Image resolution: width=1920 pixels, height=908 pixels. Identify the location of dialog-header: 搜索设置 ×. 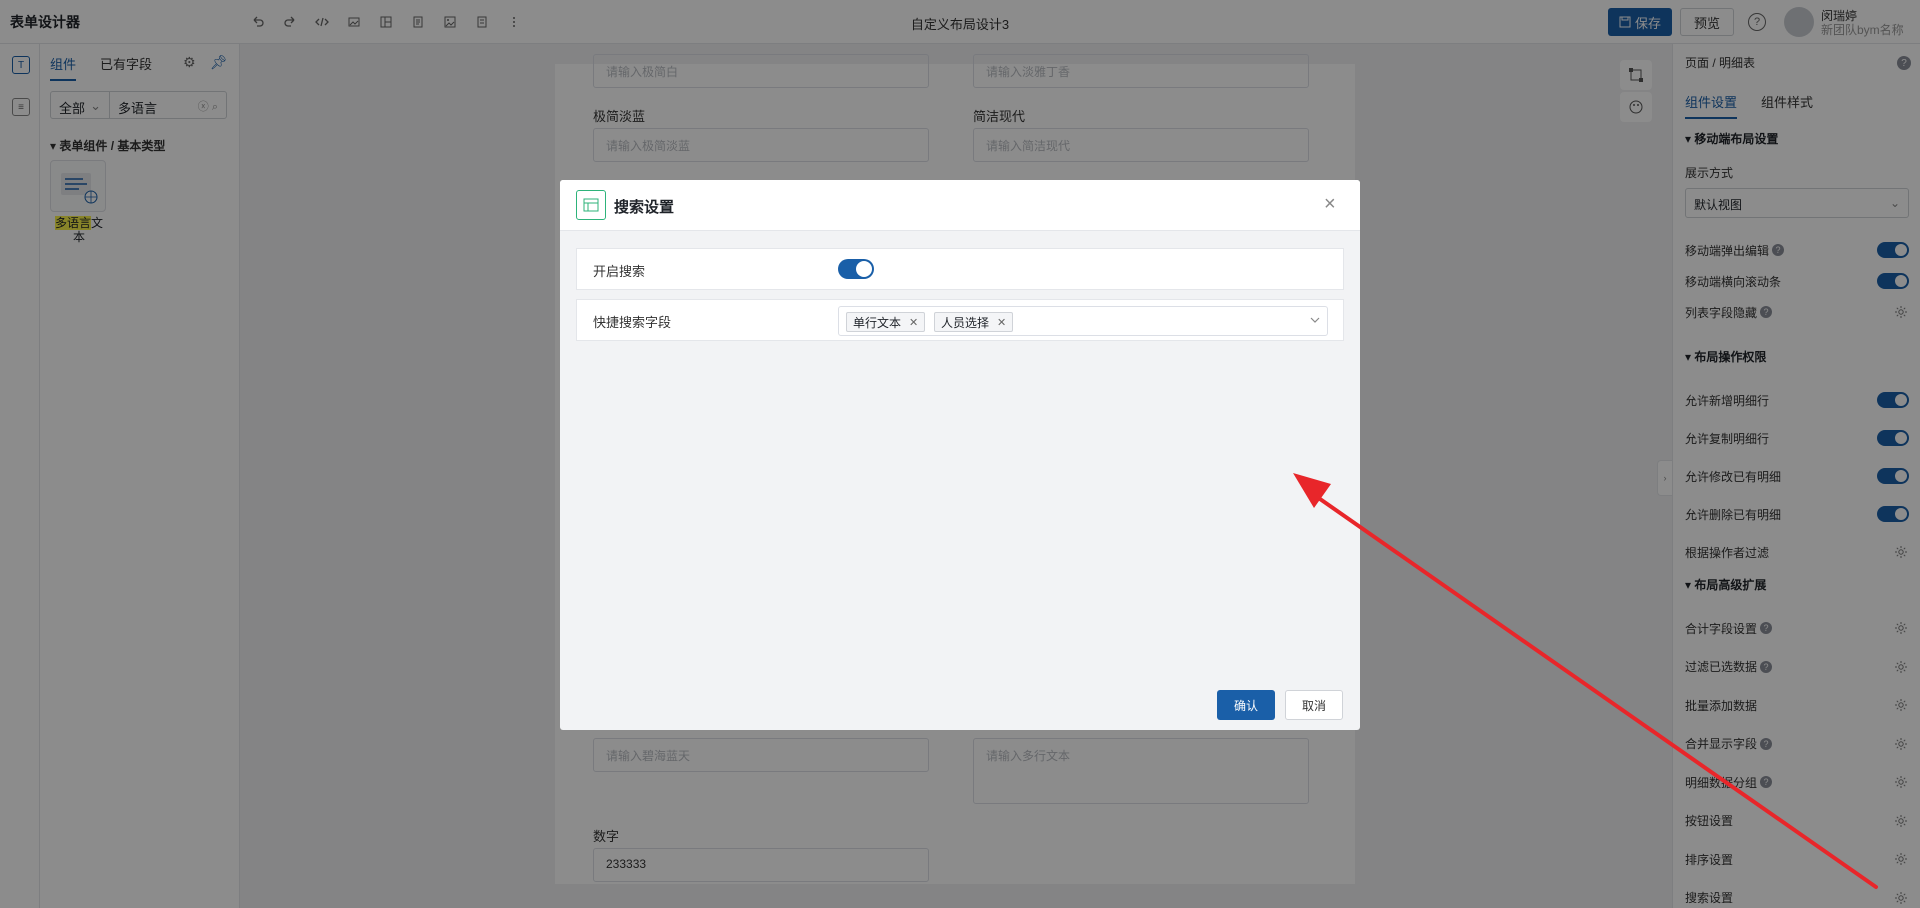
(960, 205).